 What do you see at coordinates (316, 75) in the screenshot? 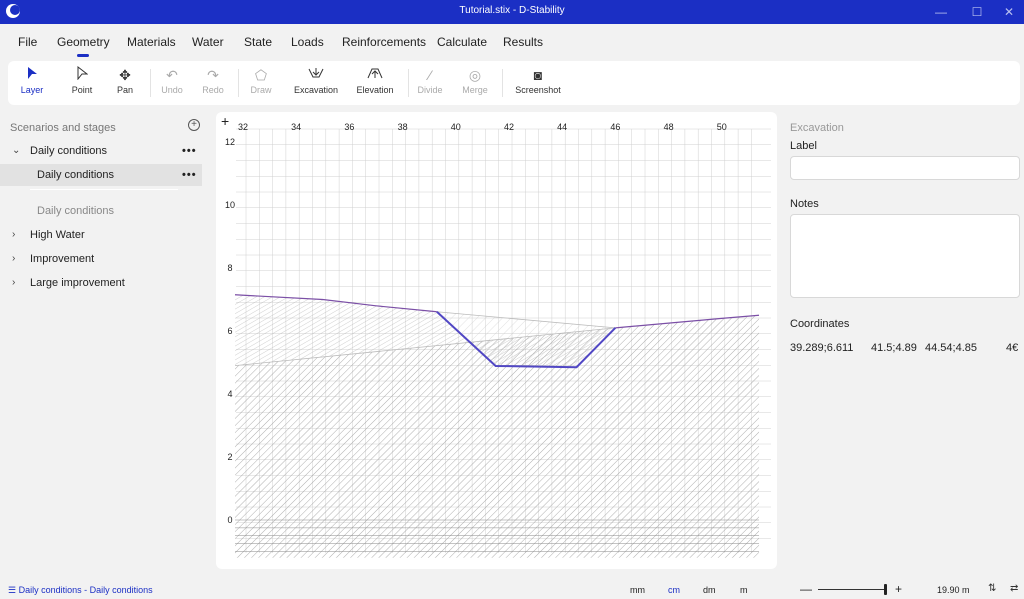
I see `excavation-icon` at bounding box center [316, 75].